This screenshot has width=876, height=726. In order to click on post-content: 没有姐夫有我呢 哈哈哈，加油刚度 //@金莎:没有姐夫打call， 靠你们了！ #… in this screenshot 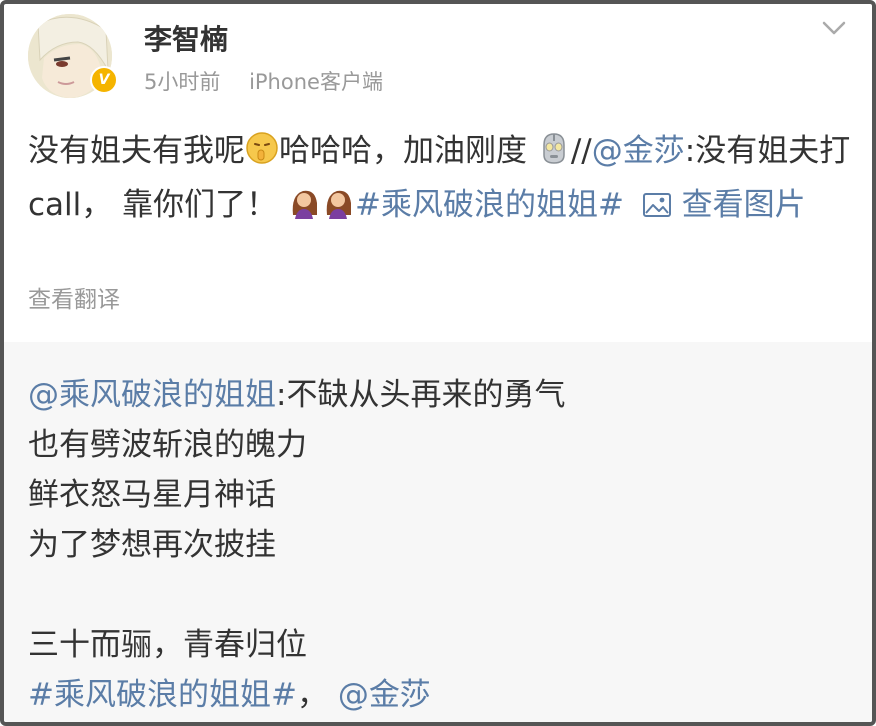, I will do `click(440, 178)`.